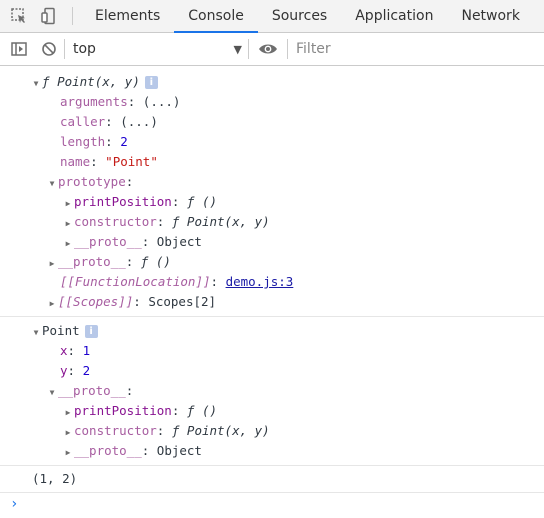 This screenshot has height=518, width=544. I want to click on property-row: x: 1, so click(75, 350).